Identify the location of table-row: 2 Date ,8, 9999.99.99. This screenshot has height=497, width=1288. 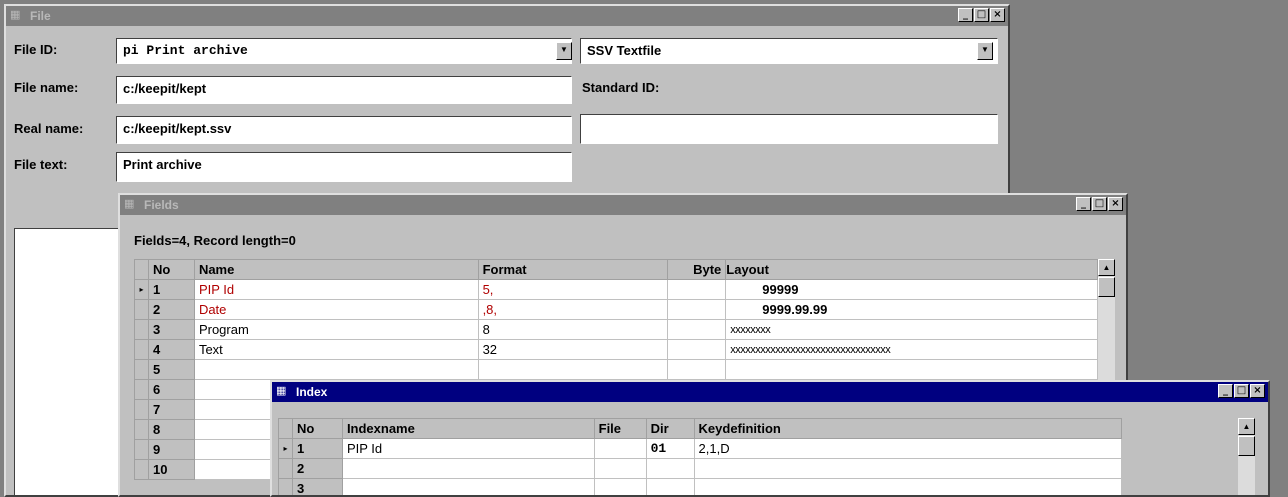
(616, 309).